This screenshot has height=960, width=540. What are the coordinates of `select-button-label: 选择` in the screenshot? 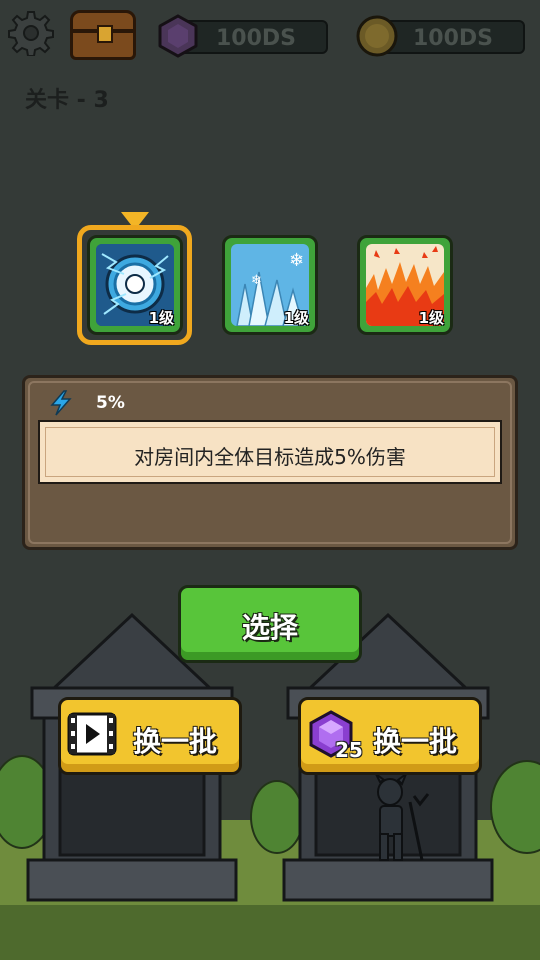 It's located at (269, 627).